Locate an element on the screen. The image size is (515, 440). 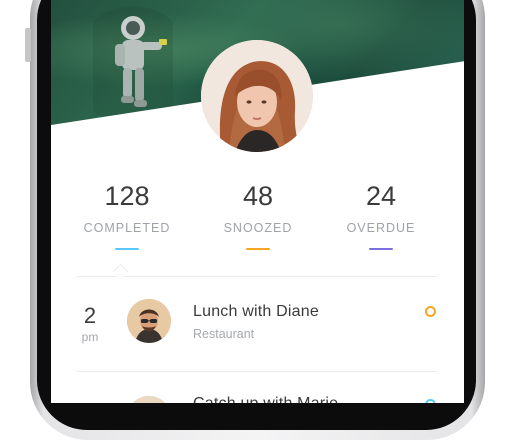
astronaut-figure-icon is located at coordinates (133, 61).